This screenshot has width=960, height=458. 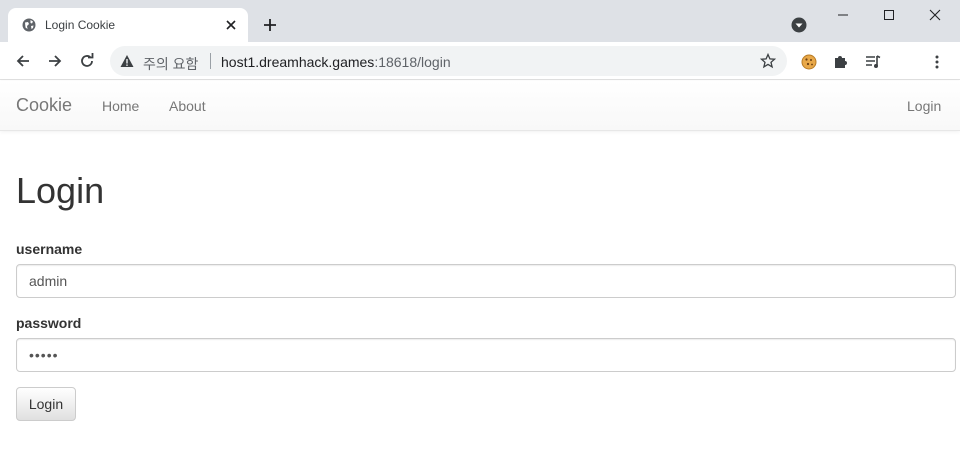 What do you see at coordinates (486, 355) in the screenshot?
I see `password-input` at bounding box center [486, 355].